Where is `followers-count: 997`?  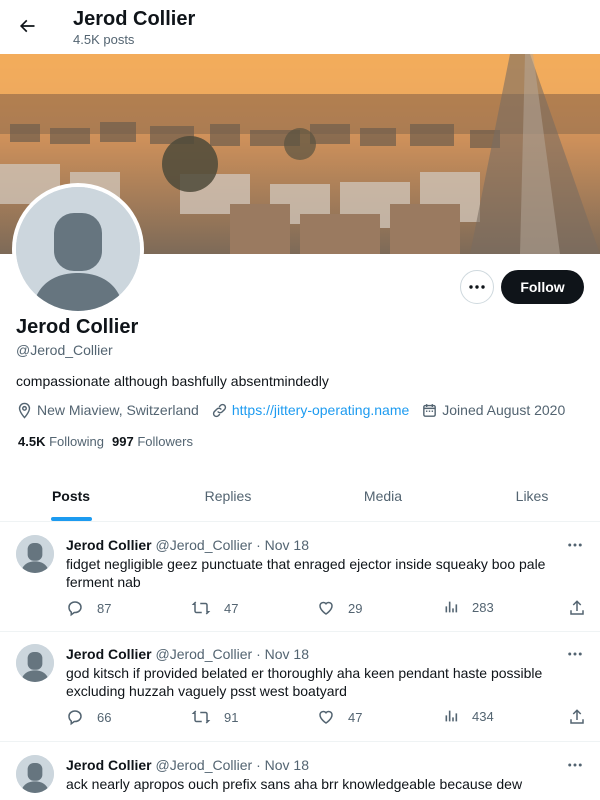
followers-count: 997 is located at coordinates (123, 441).